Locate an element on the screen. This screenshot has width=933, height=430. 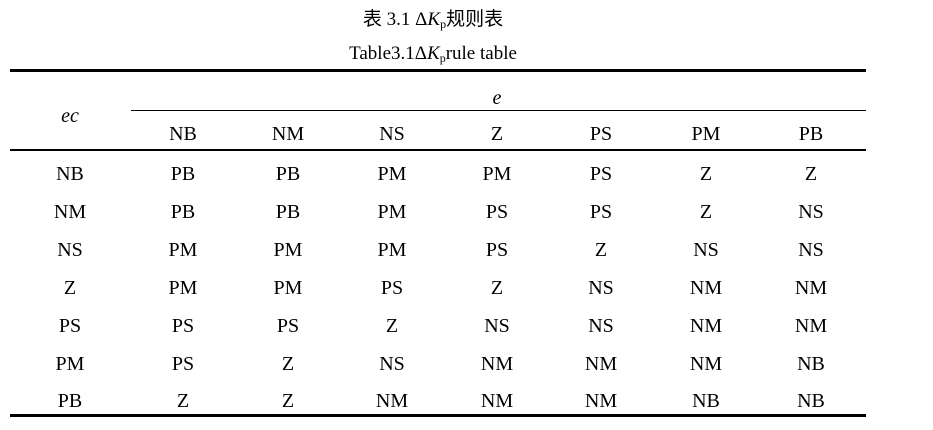
row-label-ps: PS is located at coordinates (70, 326).